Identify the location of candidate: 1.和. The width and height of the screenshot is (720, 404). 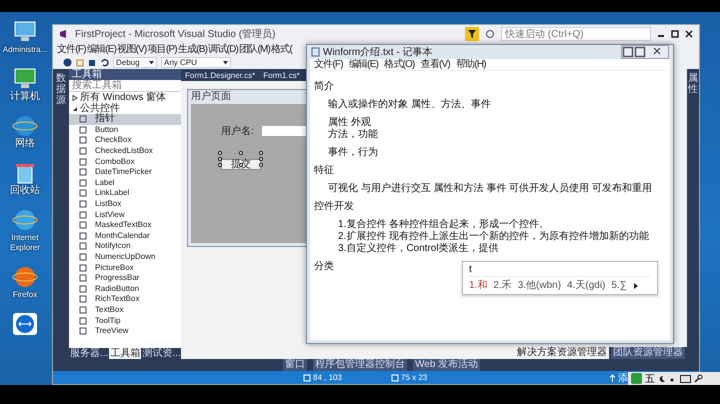
(478, 286).